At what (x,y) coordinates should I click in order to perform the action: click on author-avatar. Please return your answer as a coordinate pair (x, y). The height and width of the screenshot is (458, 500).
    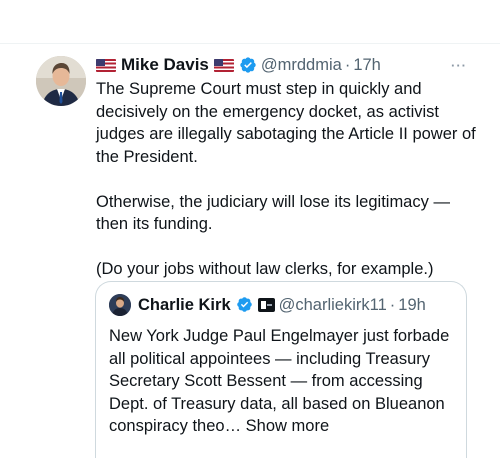
    Looking at the image, I should click on (61, 81).